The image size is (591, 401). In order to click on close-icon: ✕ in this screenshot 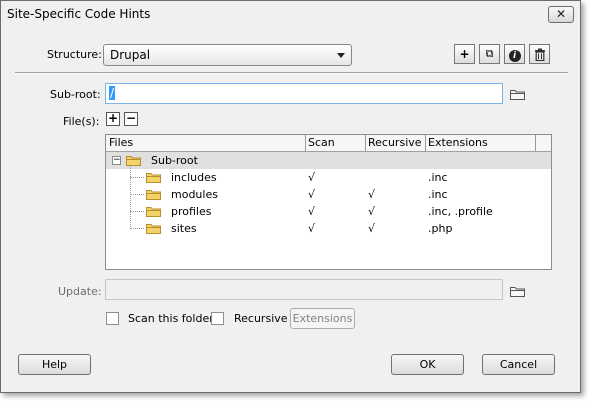, I will do `click(561, 14)`.